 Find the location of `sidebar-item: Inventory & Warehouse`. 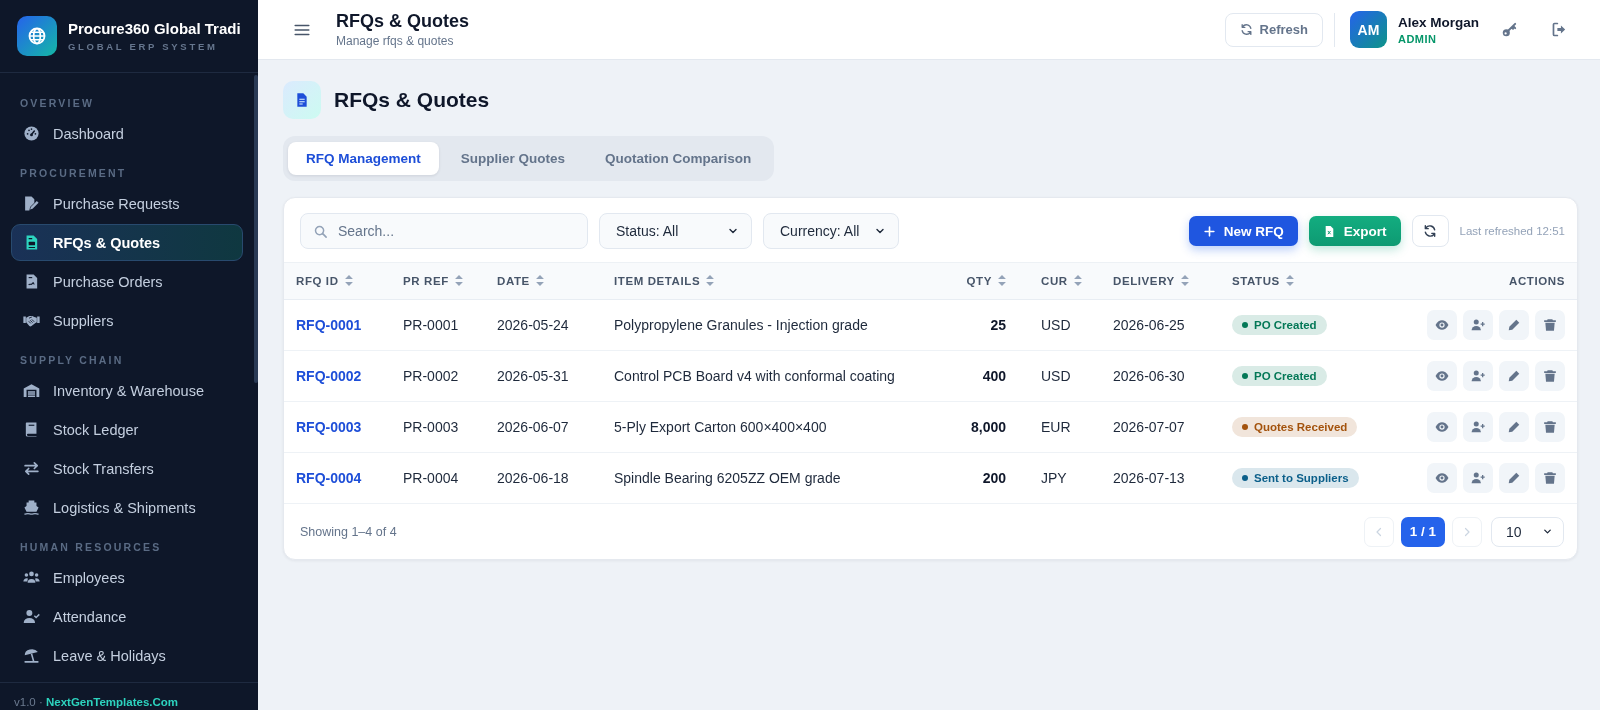

sidebar-item: Inventory & Warehouse is located at coordinates (127, 390).